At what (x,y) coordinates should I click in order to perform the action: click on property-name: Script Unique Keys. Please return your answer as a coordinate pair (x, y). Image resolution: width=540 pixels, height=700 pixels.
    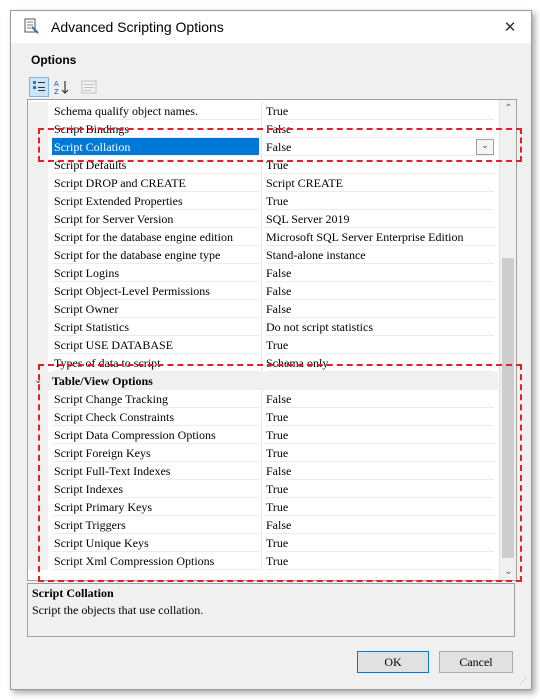
    Looking at the image, I should click on (155, 543).